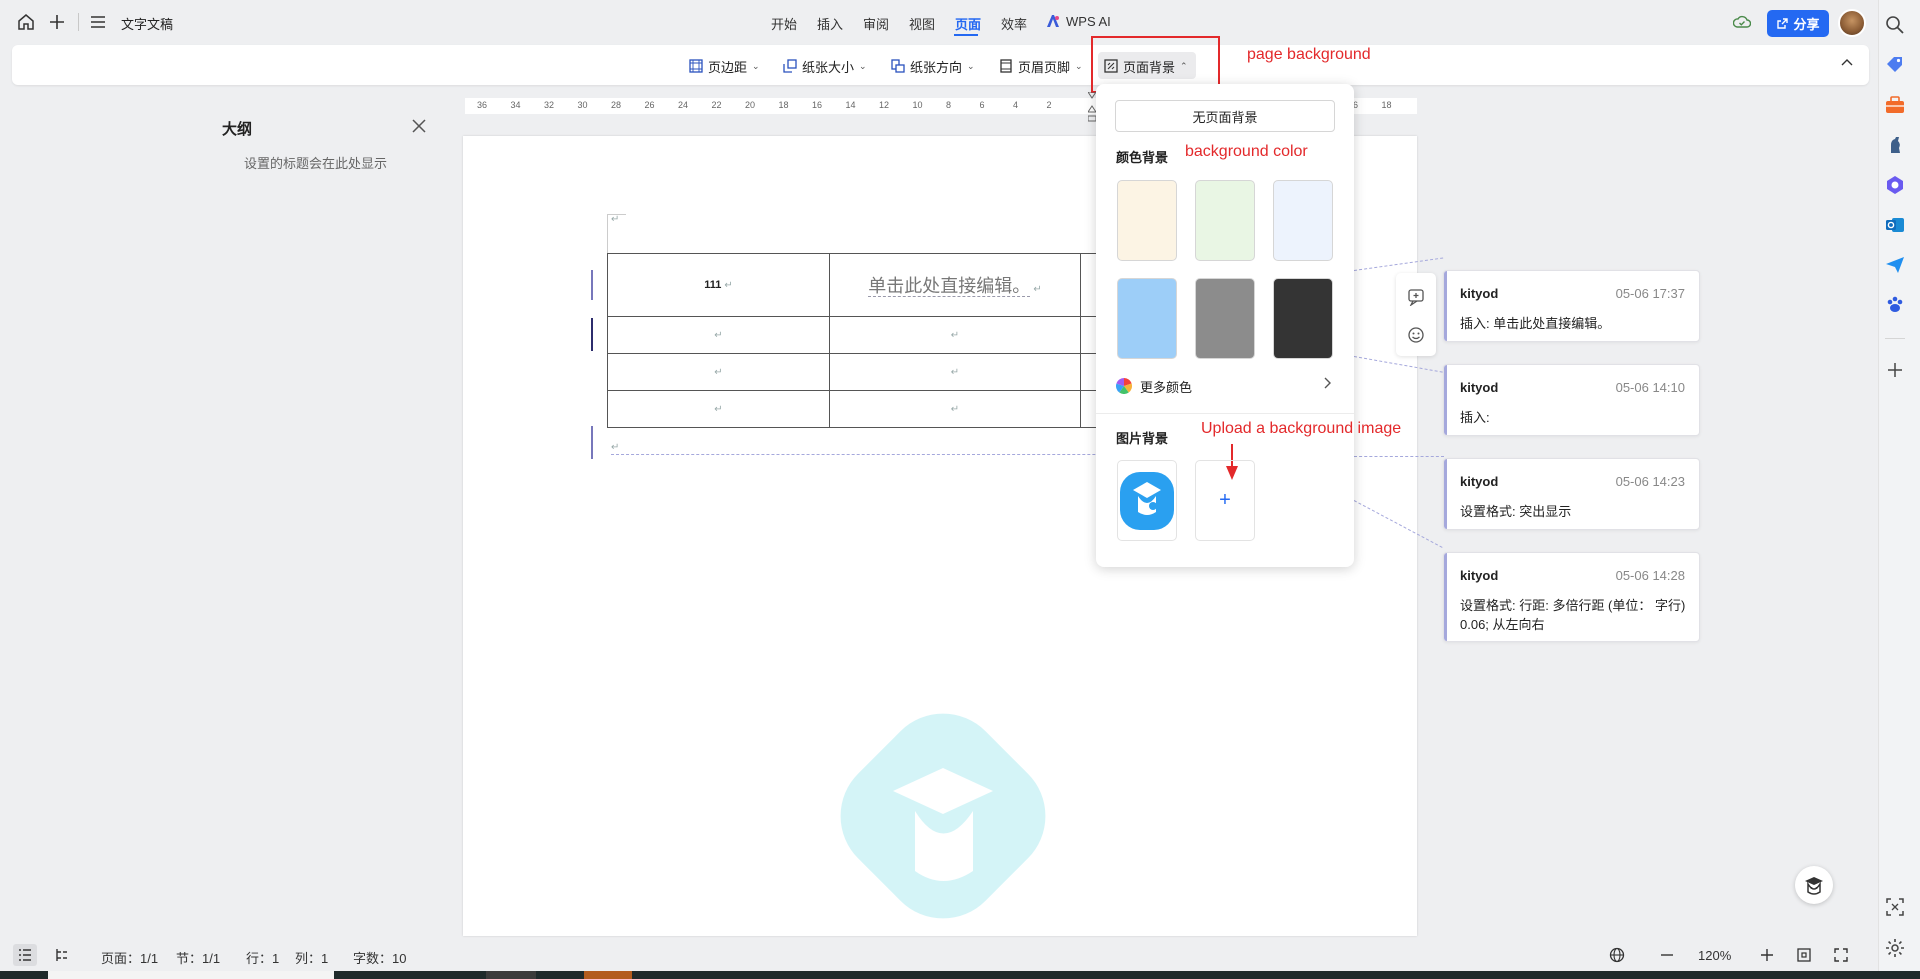  I want to click on tab-insert: 插入, so click(830, 23).